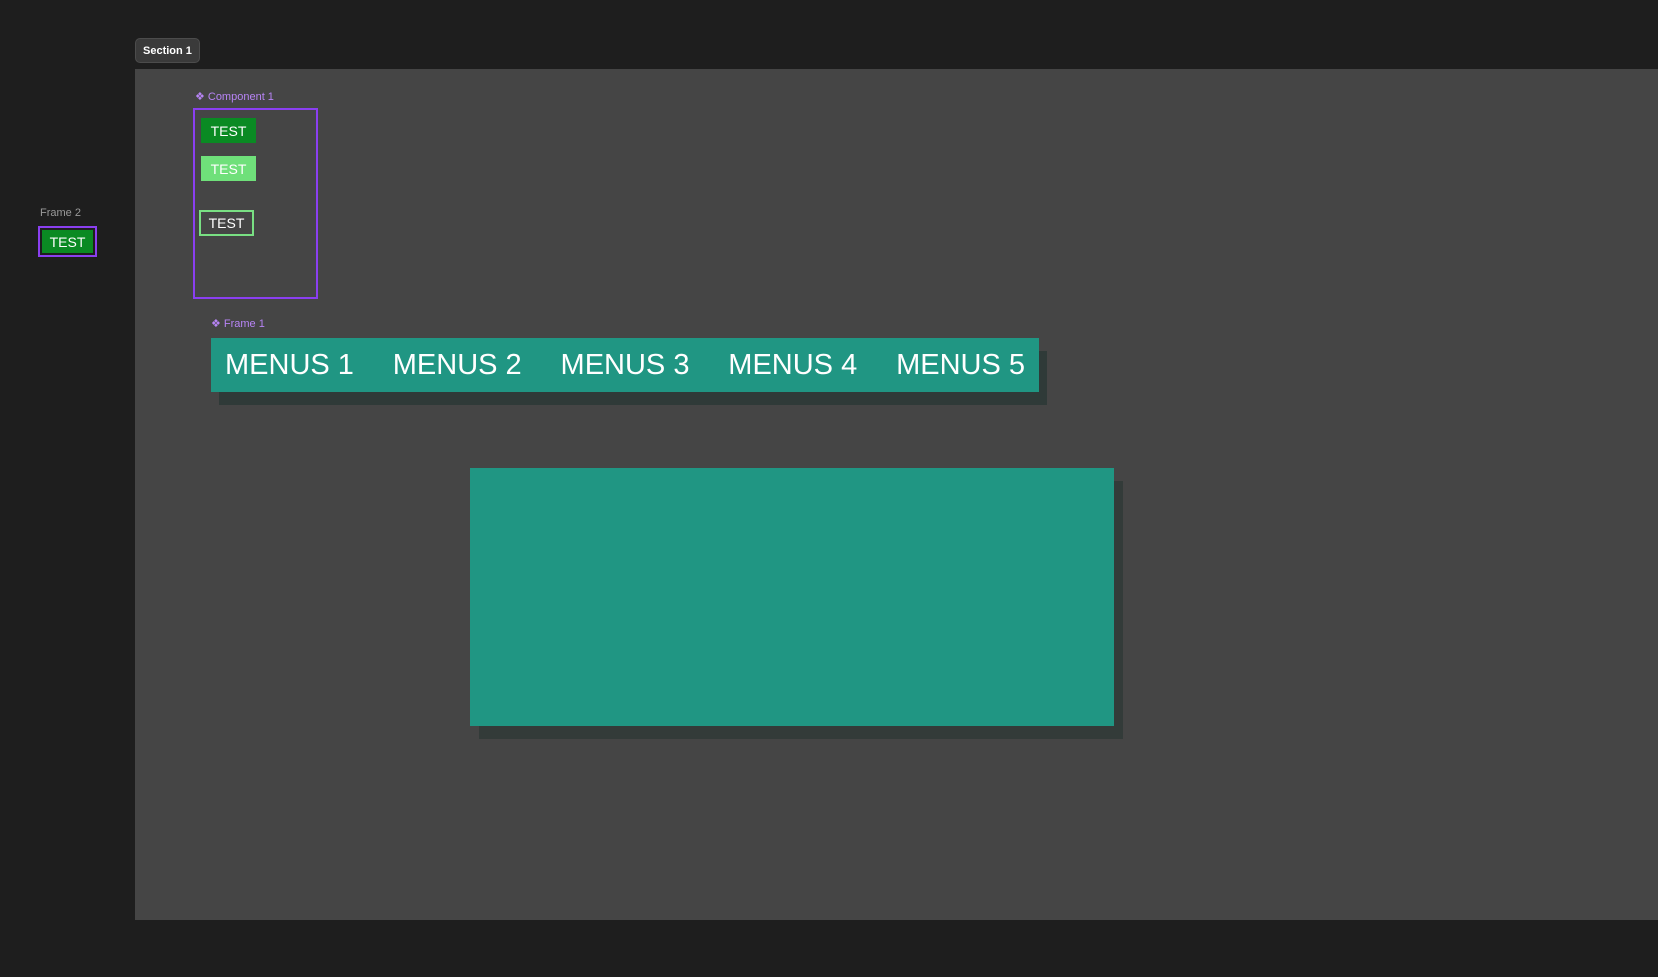  Describe the element at coordinates (289, 365) in the screenshot. I see `menu-item-1: MENUS 1` at that location.